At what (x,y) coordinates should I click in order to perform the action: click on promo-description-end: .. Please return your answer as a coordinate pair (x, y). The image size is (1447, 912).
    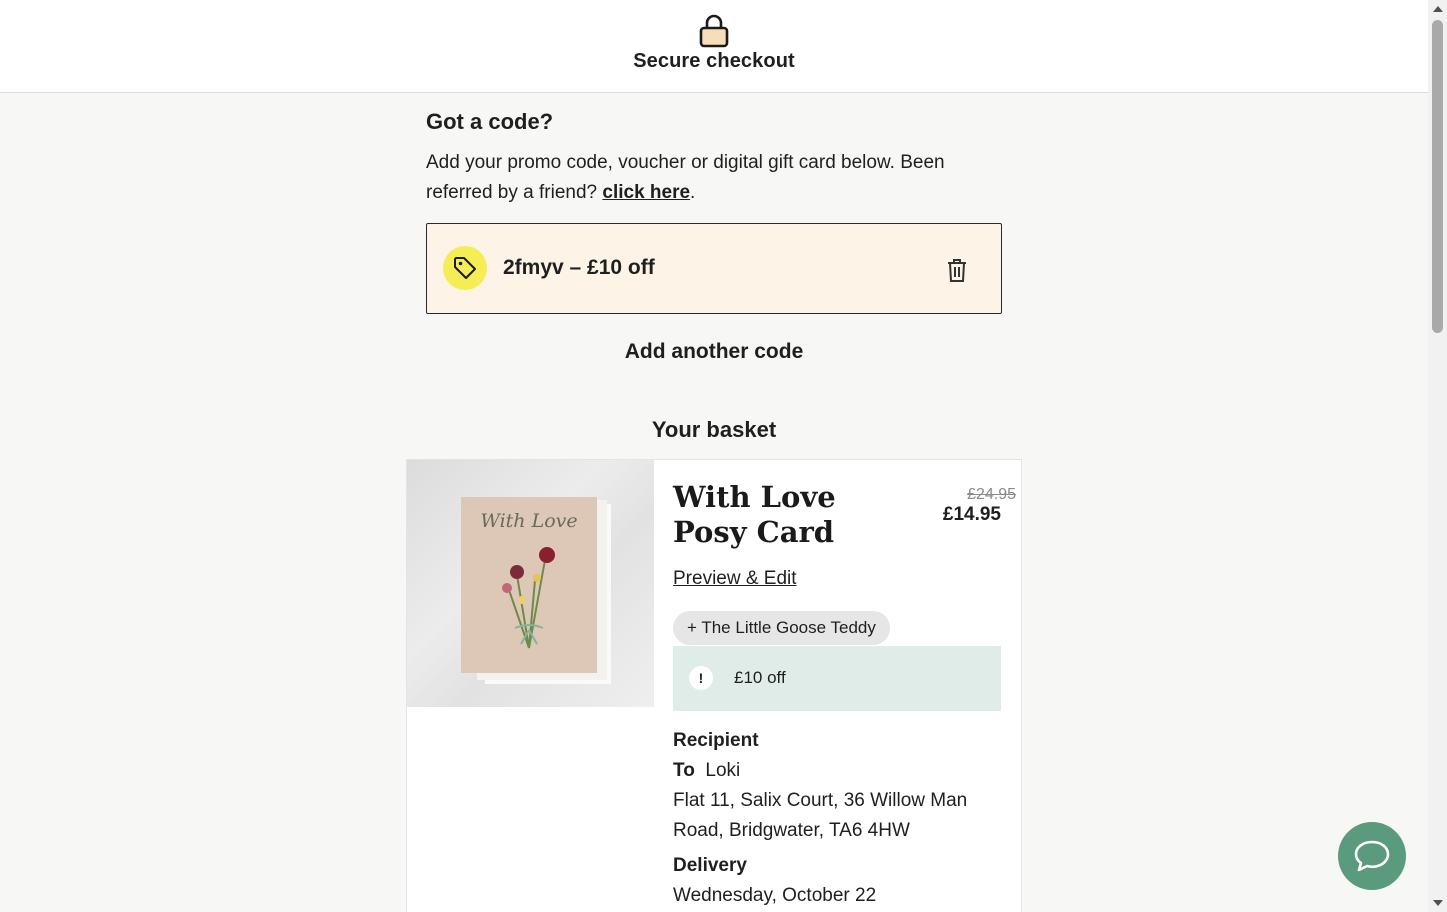
    Looking at the image, I should click on (693, 192).